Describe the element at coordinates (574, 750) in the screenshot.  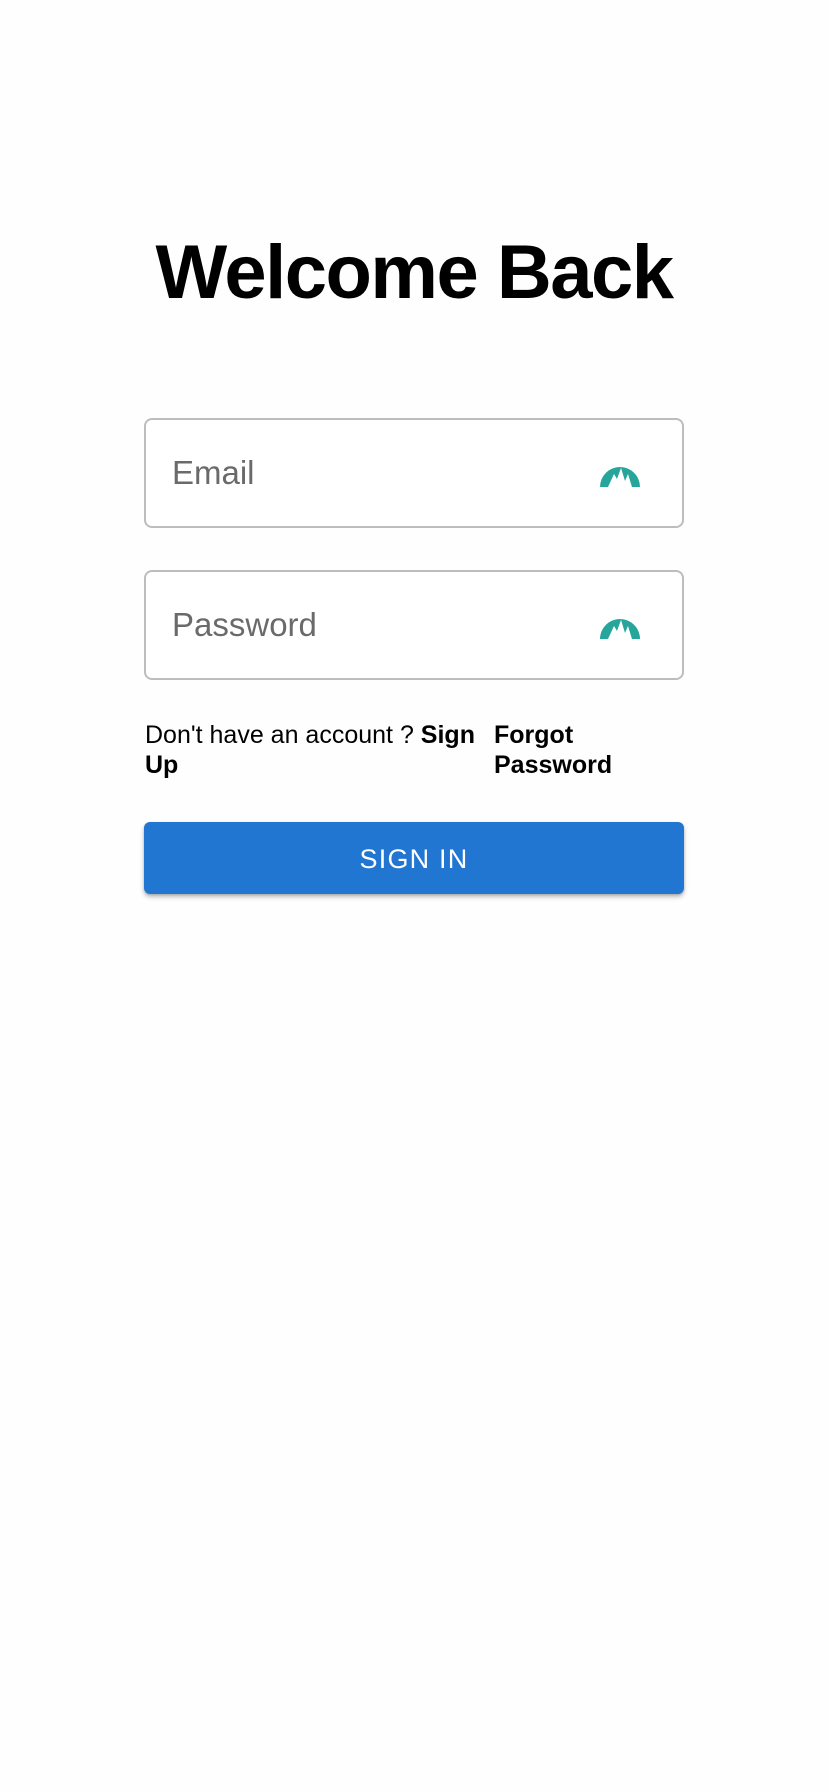
I see `forgot-password-link: Forgot Password` at that location.